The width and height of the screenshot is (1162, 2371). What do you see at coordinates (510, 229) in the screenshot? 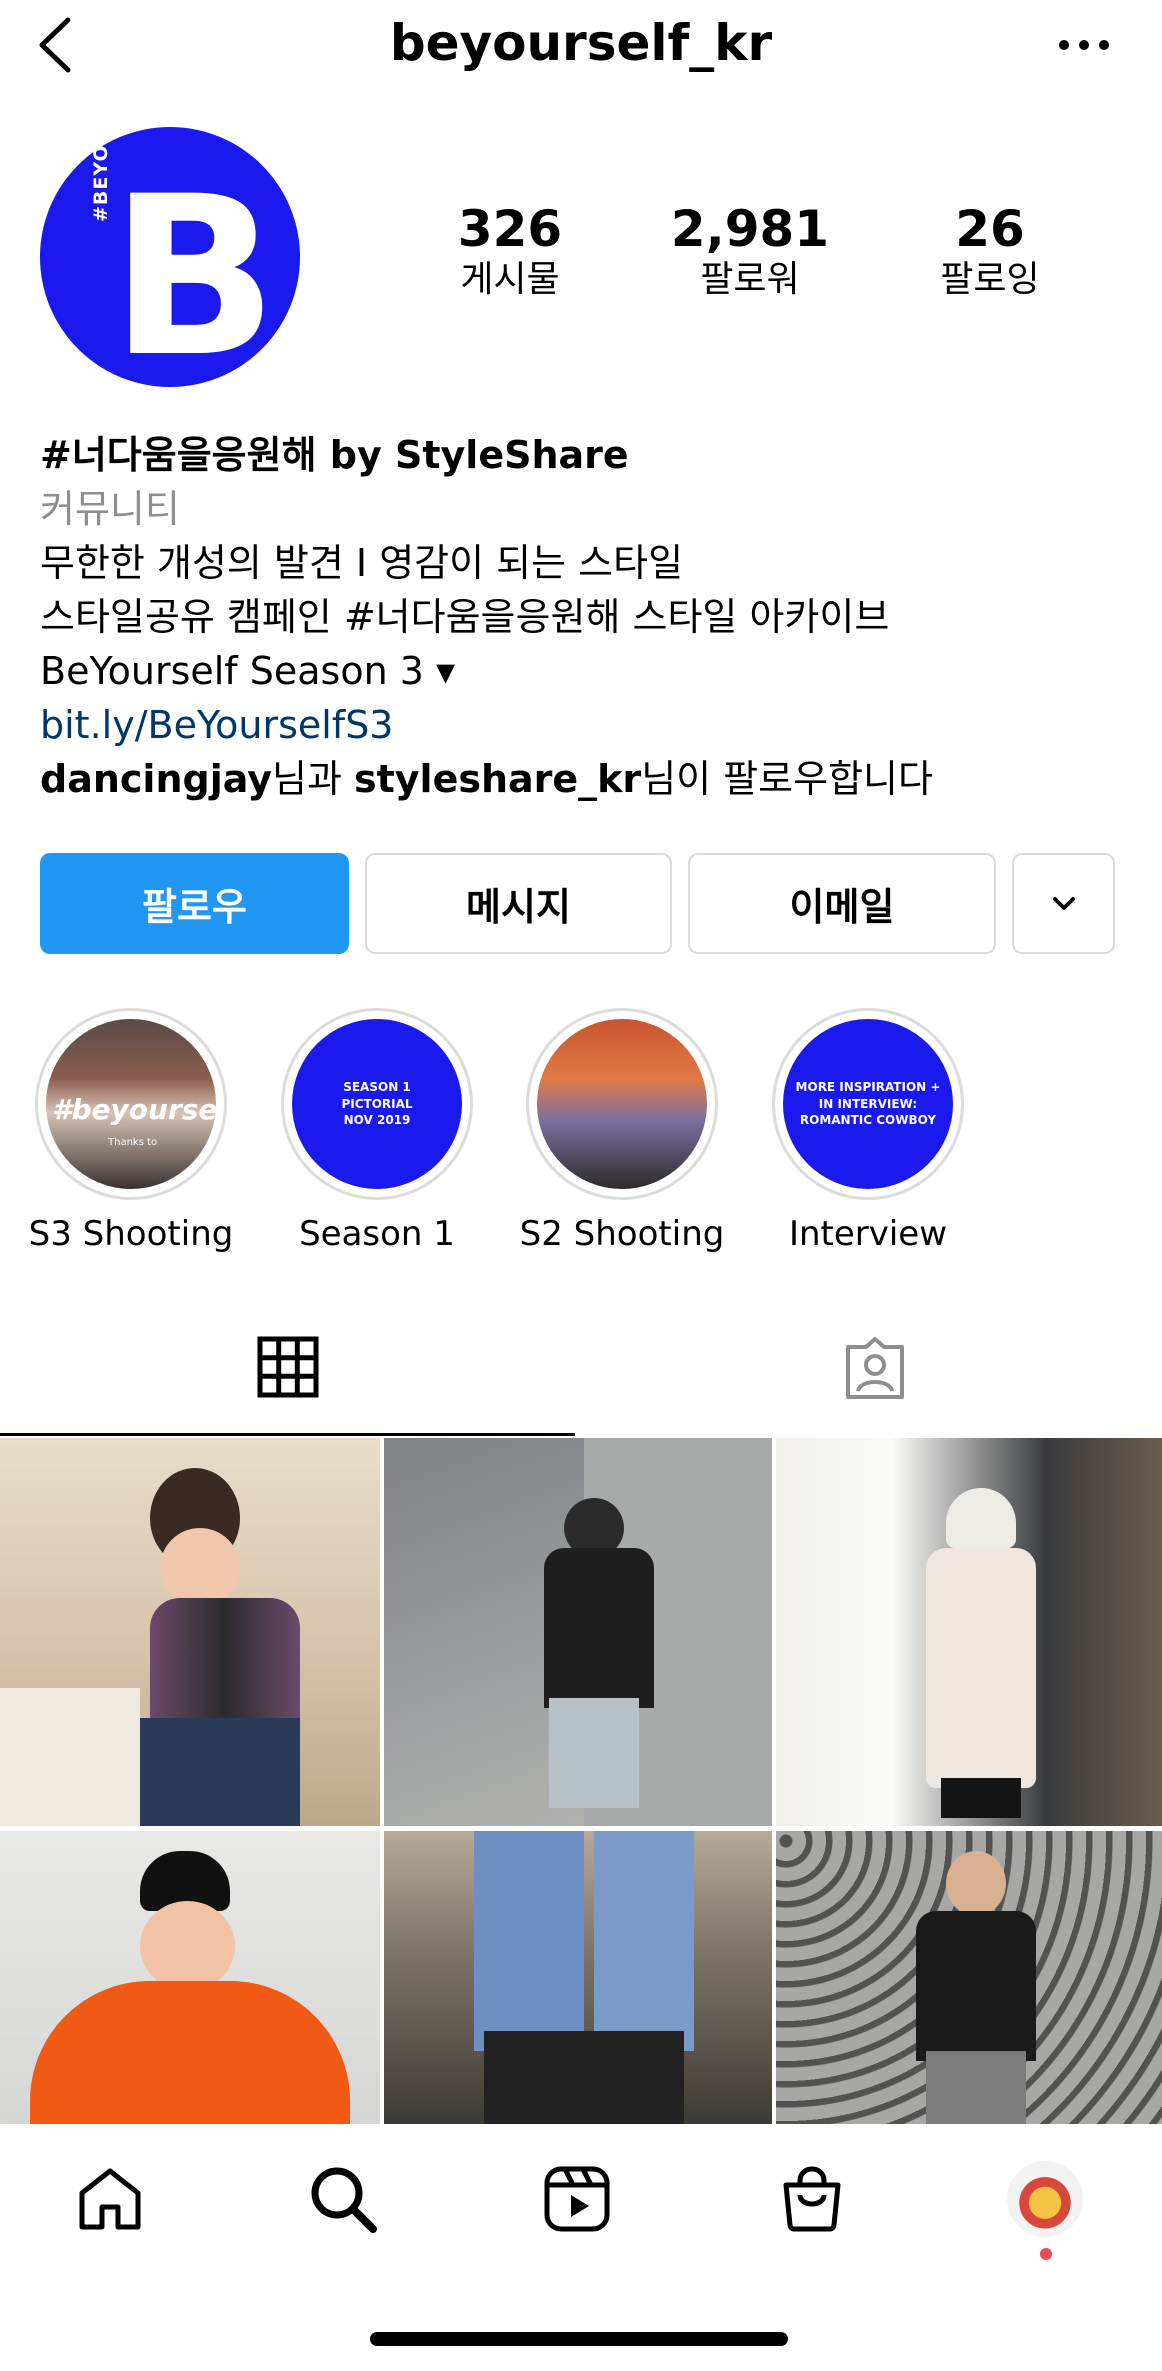
I see `stat-posts-value: 326` at bounding box center [510, 229].